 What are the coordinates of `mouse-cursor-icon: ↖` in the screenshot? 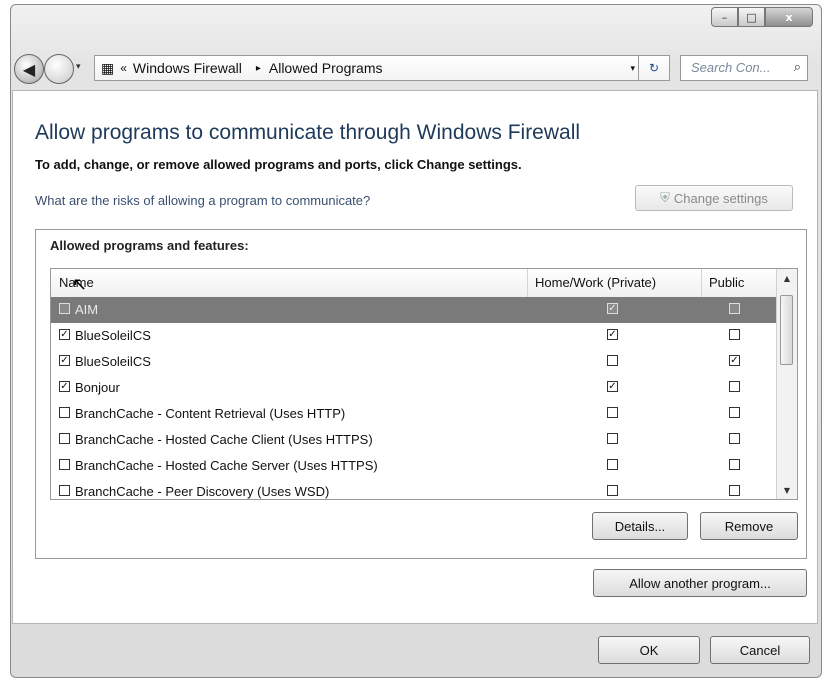 It's located at (80, 284).